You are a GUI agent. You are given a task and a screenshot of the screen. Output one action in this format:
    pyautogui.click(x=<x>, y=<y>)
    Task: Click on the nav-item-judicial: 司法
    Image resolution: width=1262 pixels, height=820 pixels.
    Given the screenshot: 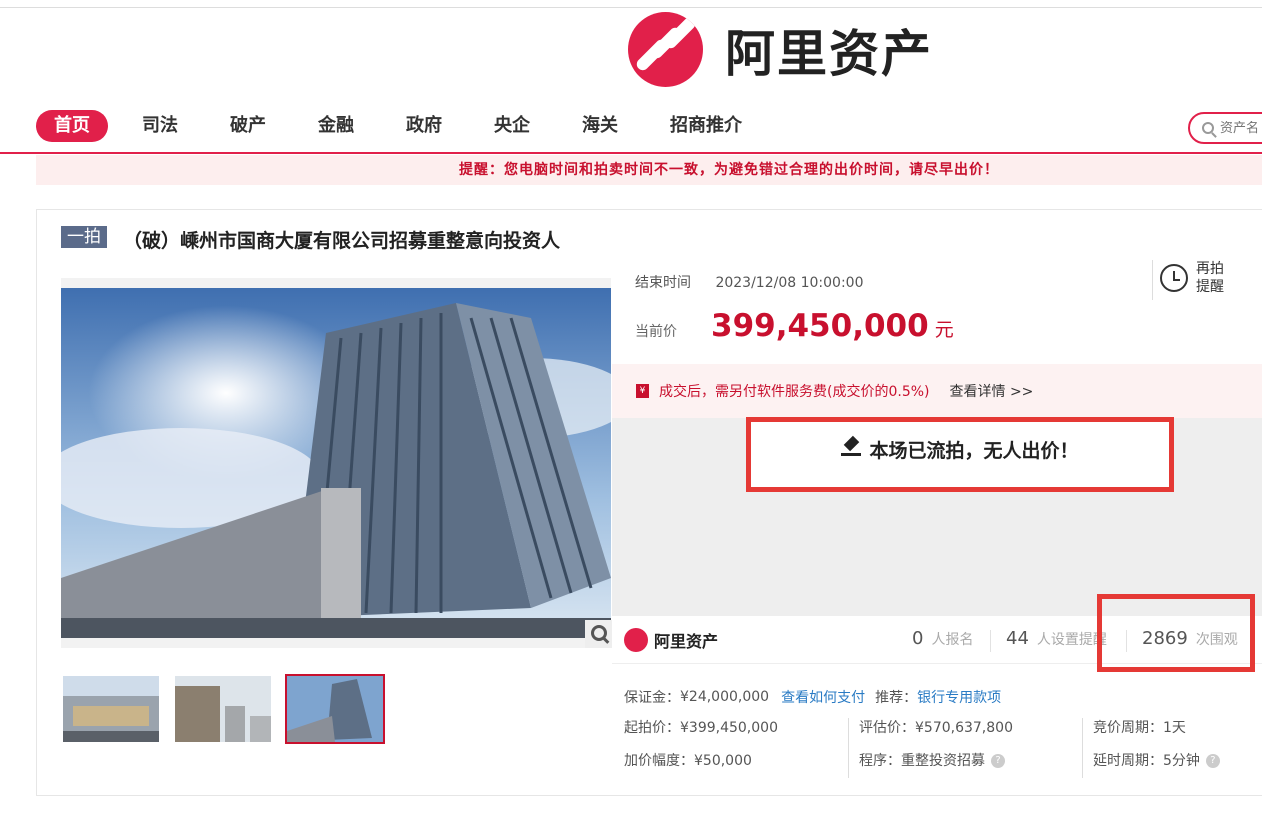 What is the action you would take?
    pyautogui.click(x=160, y=126)
    